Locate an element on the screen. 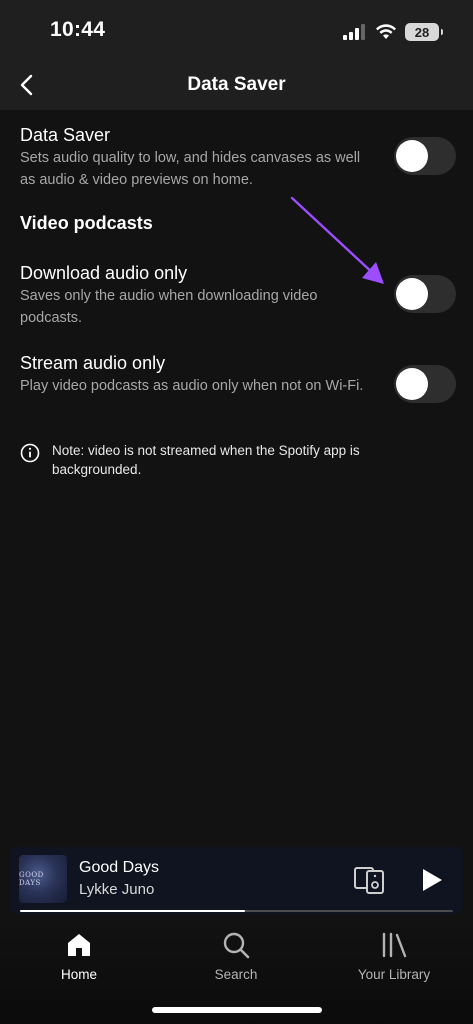  nav-label-home: Home is located at coordinates (78, 974).